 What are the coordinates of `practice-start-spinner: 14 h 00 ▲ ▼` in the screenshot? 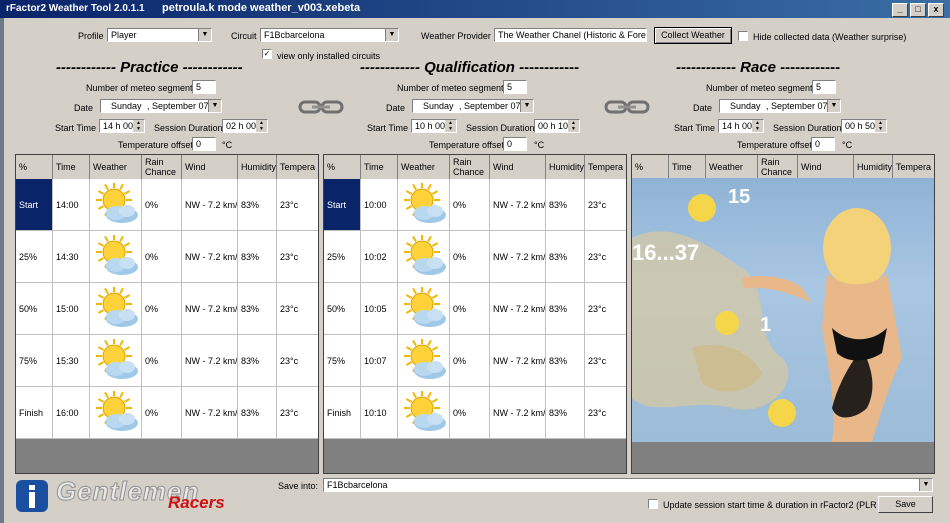 It's located at (122, 126).